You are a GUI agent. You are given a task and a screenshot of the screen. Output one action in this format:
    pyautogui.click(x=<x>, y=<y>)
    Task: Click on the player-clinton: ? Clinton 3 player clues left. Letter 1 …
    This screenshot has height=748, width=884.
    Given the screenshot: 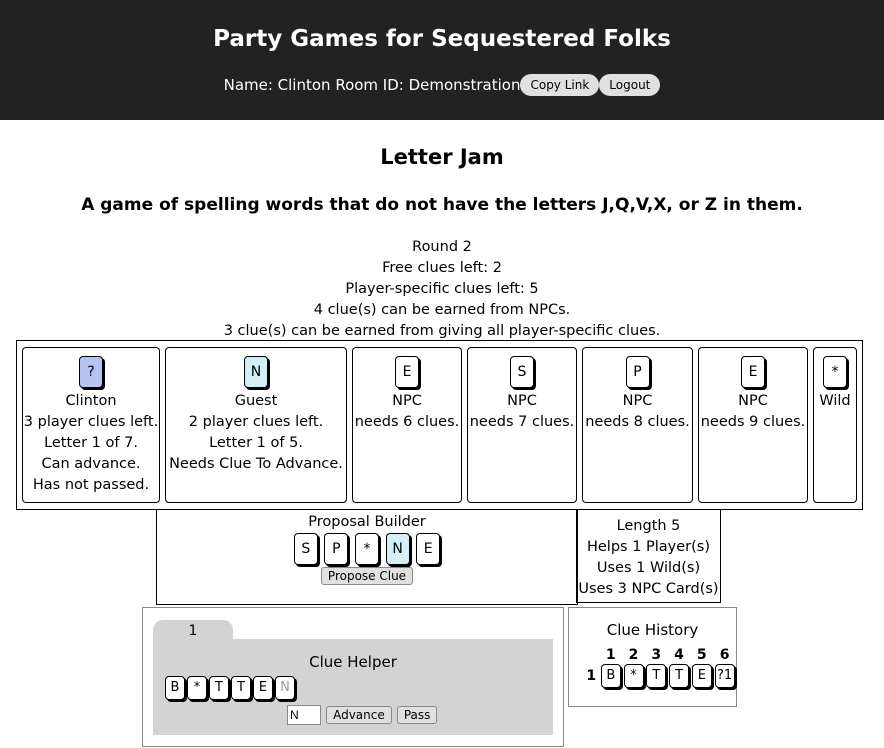 What is the action you would take?
    pyautogui.click(x=91, y=425)
    